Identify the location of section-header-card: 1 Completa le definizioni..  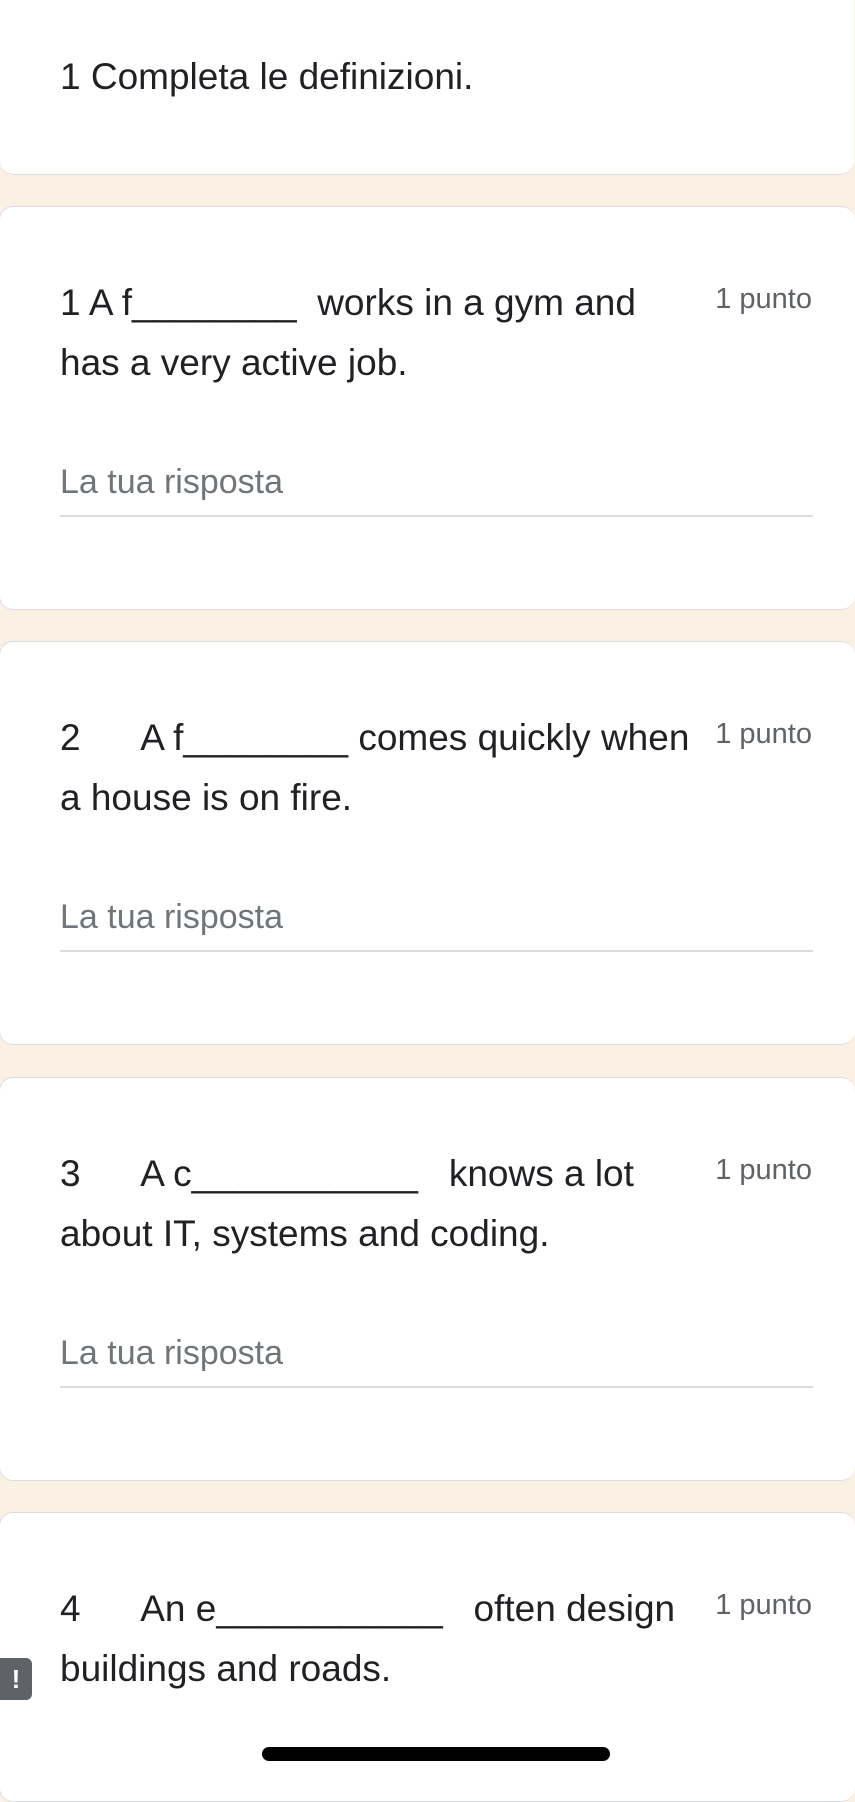
(427, 87).